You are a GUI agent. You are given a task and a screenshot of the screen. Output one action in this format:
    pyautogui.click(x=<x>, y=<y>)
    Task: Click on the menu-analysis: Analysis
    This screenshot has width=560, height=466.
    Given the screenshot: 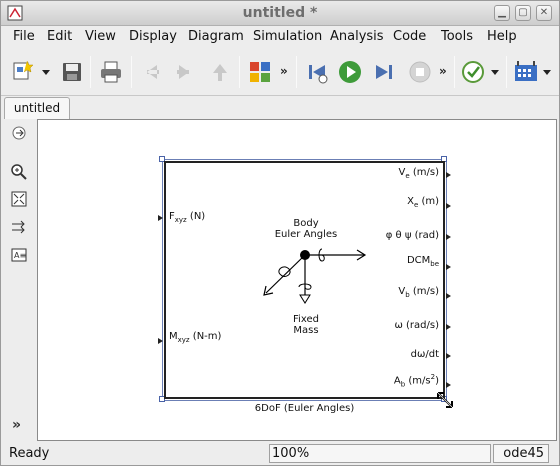 What is the action you would take?
    pyautogui.click(x=357, y=36)
    